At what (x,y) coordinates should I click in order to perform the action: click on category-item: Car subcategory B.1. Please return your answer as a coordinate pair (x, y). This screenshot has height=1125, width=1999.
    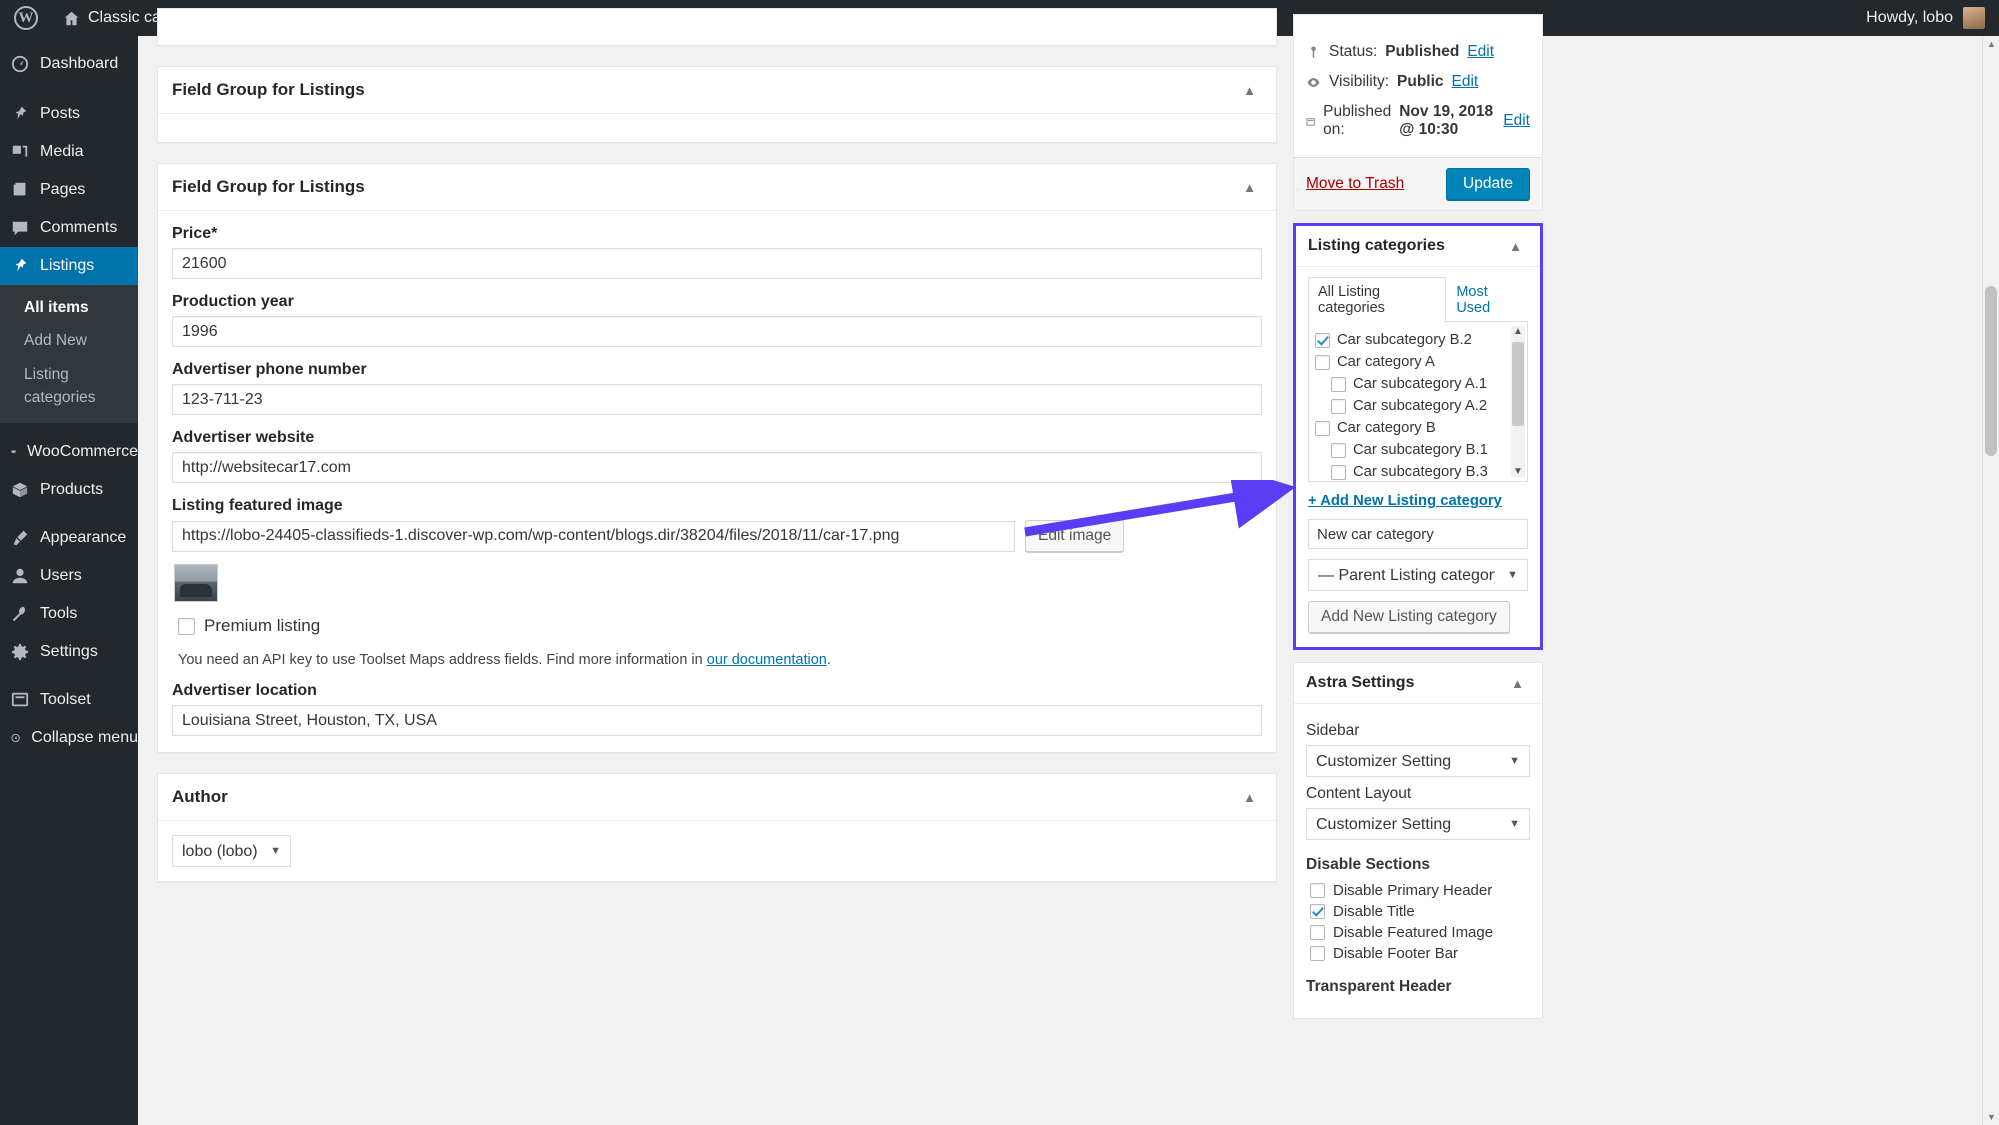
    Looking at the image, I should click on (1419, 450).